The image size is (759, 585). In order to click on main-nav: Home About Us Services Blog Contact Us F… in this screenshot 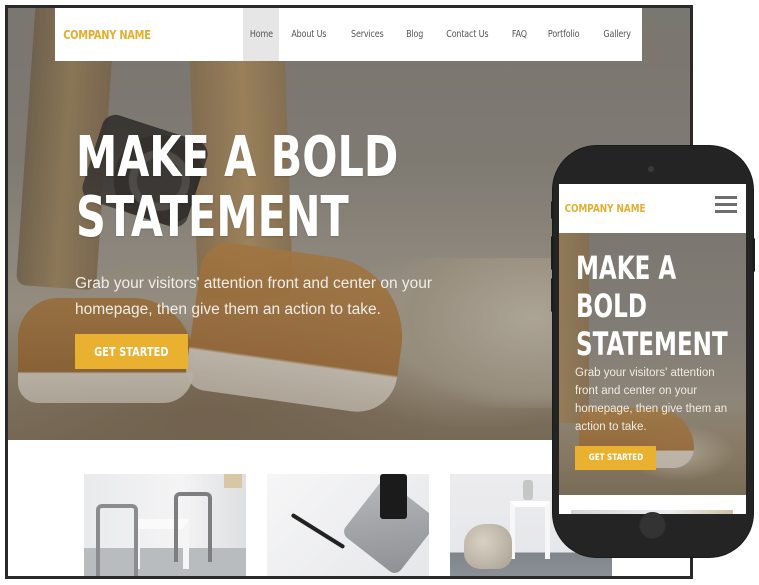, I will do `click(442, 34)`.